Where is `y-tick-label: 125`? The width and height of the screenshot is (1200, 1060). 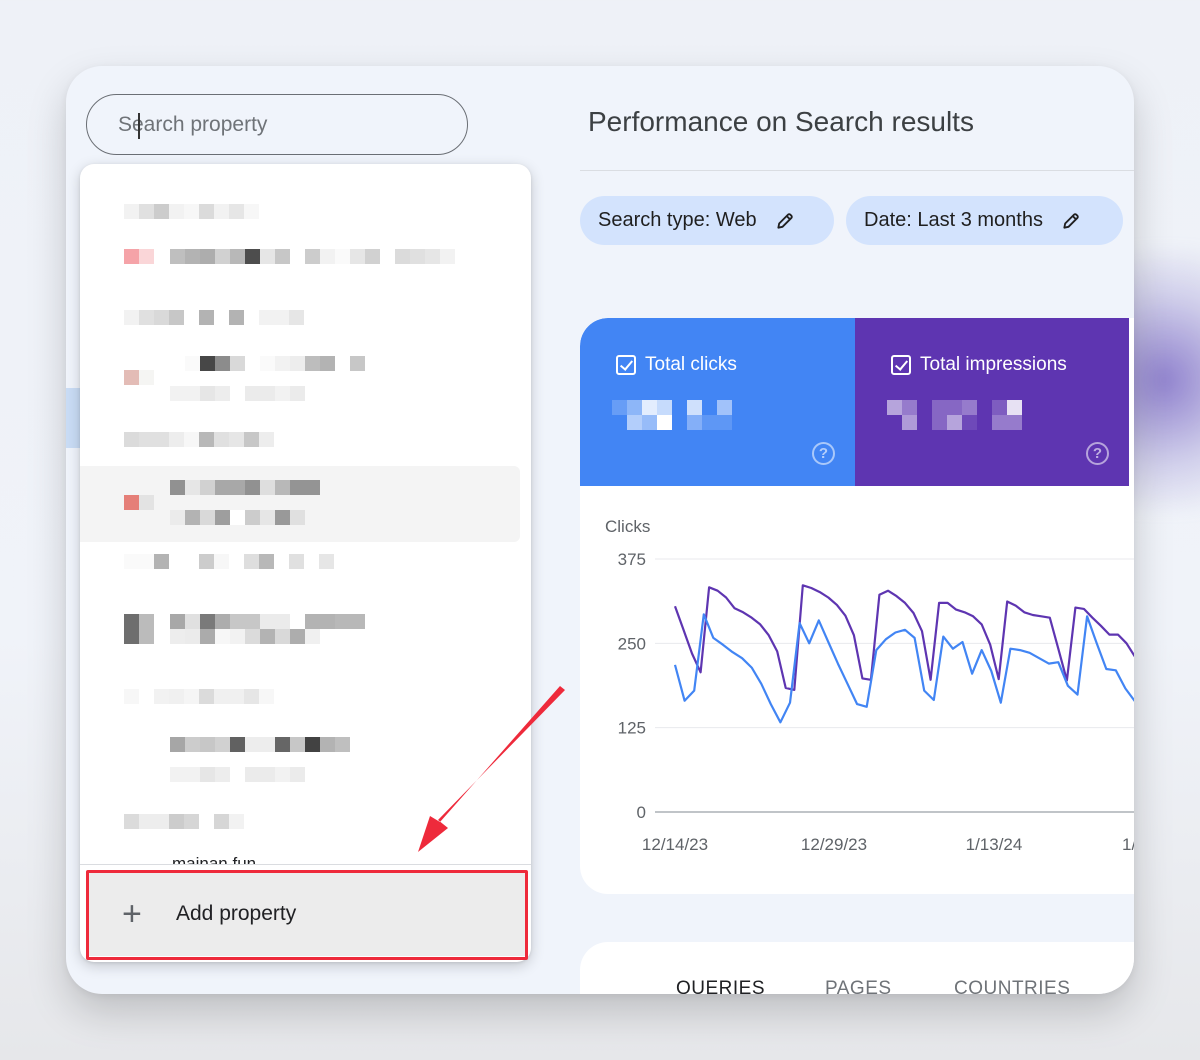 y-tick-label: 125 is located at coordinates (632, 728).